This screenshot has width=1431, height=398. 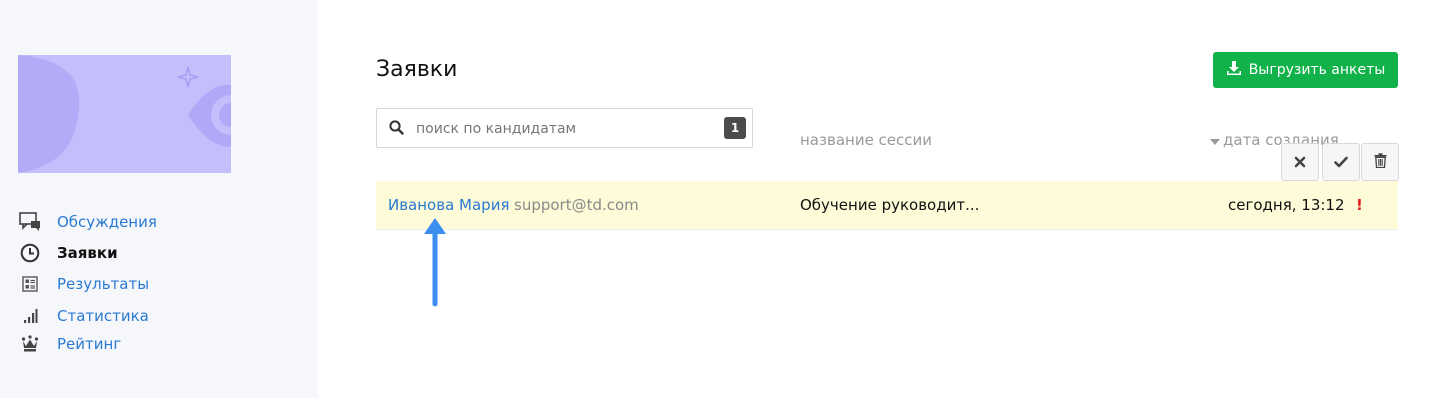 I want to click on bar-chart-icon, so click(x=30, y=316).